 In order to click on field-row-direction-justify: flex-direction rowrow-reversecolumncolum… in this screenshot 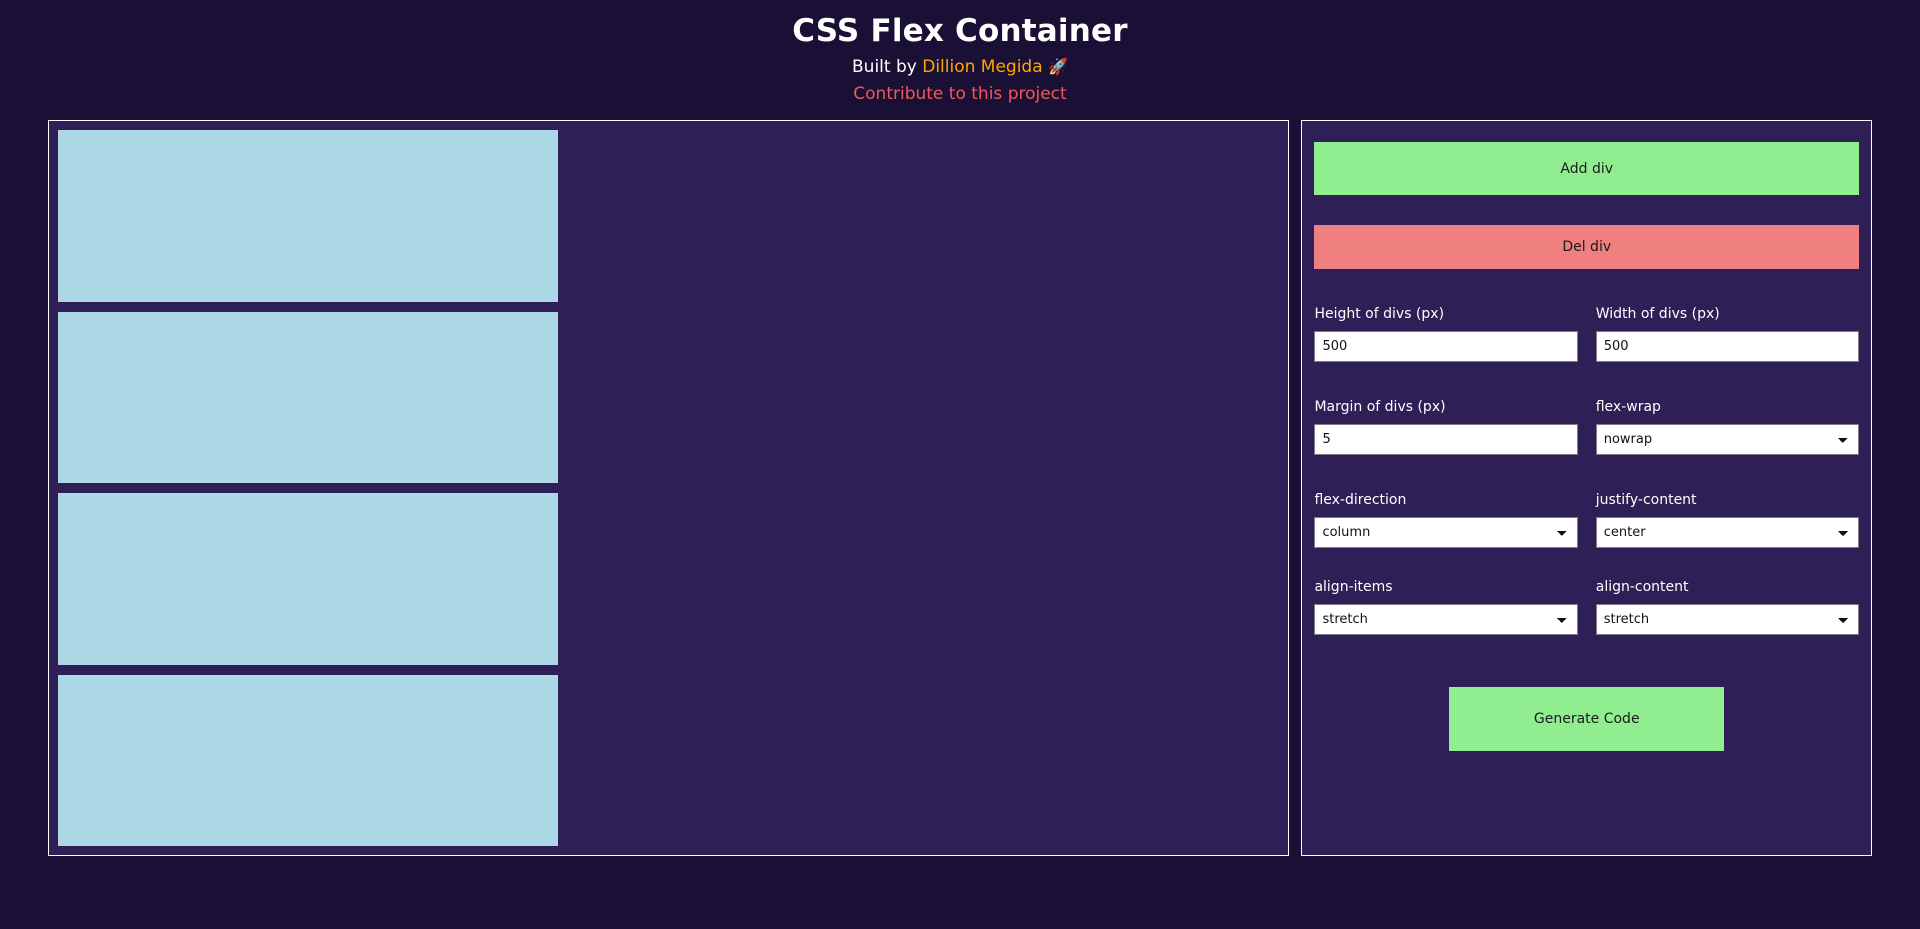, I will do `click(1587, 519)`.